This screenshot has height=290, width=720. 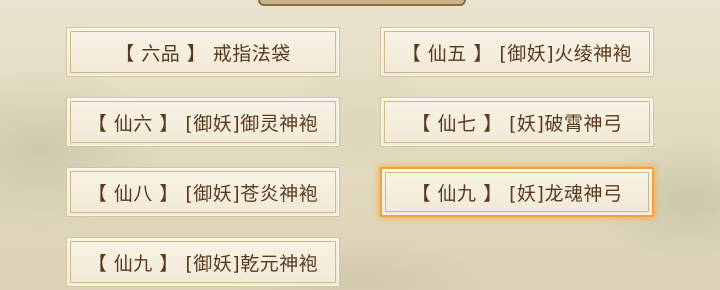 I want to click on top-tab-edge, so click(x=362, y=3).